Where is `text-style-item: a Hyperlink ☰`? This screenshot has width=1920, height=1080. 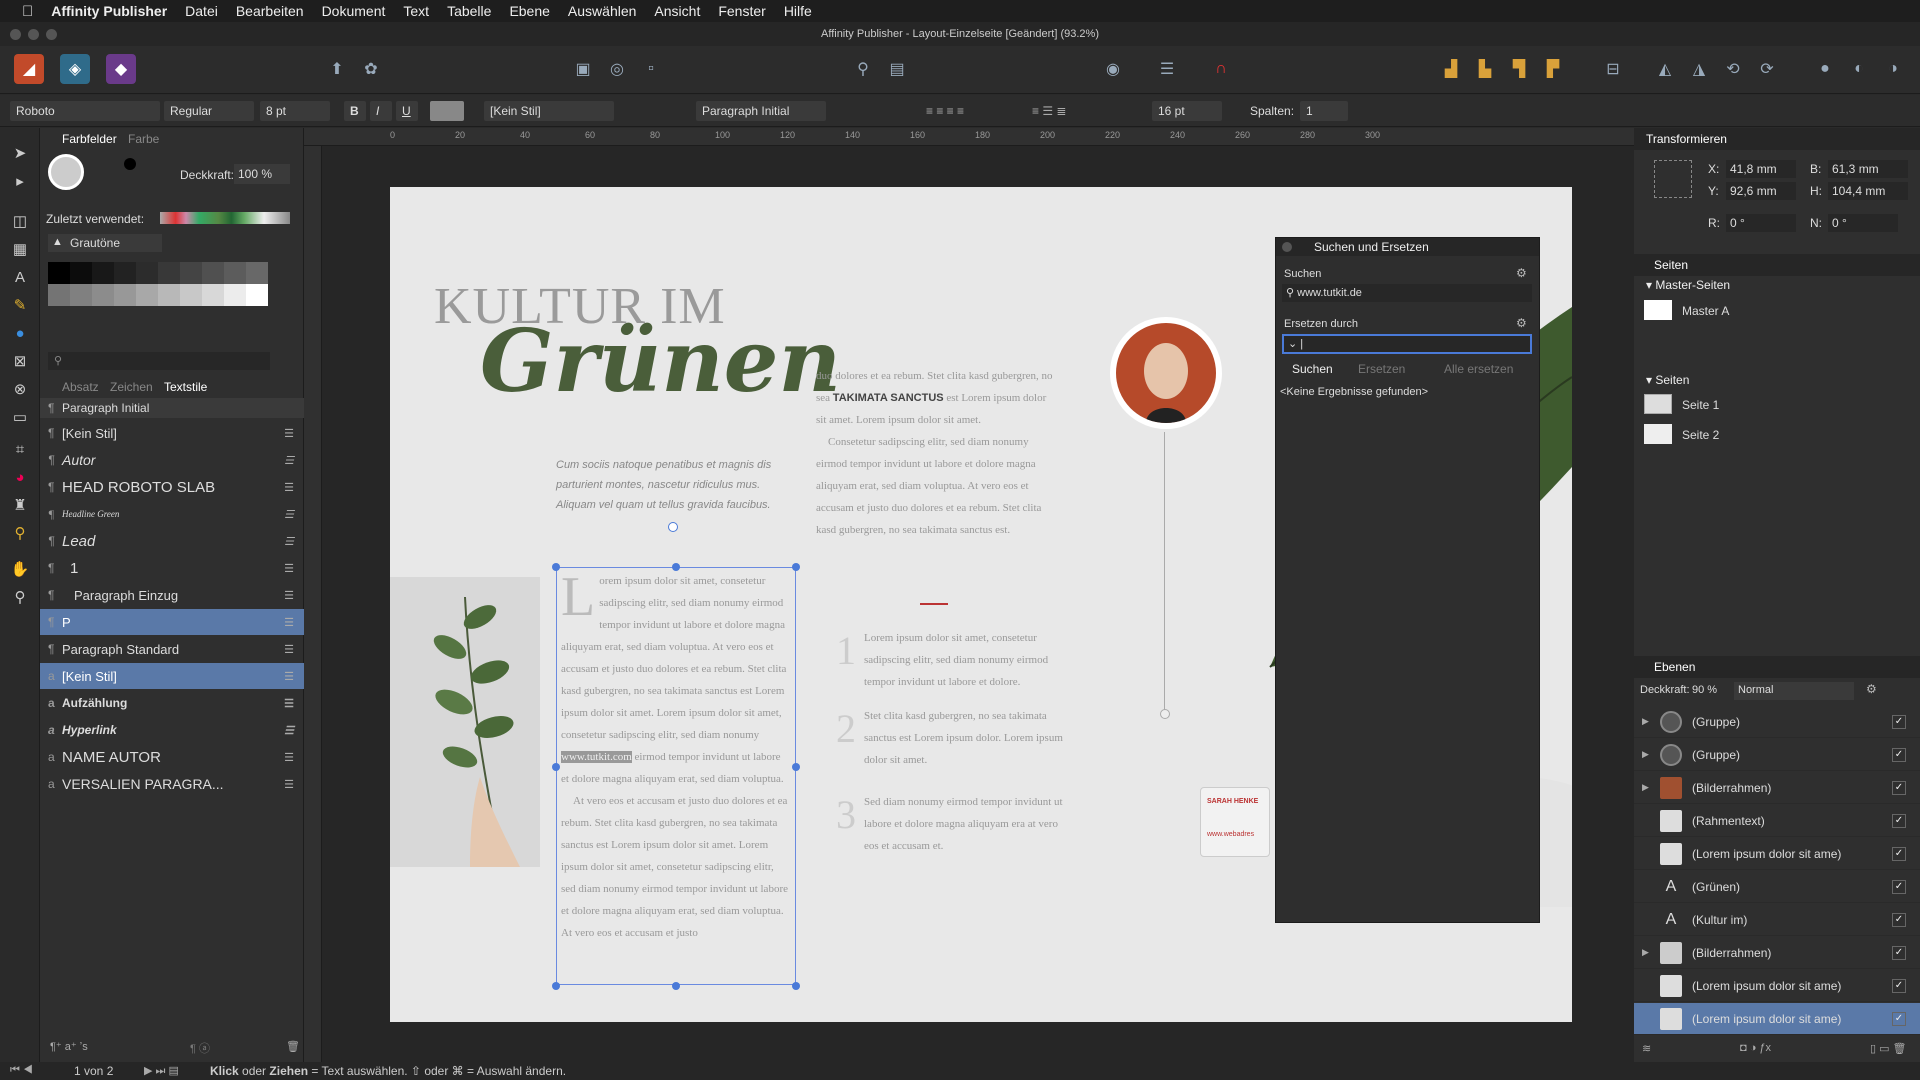
text-style-item: a Hyperlink ☰ is located at coordinates (172, 730).